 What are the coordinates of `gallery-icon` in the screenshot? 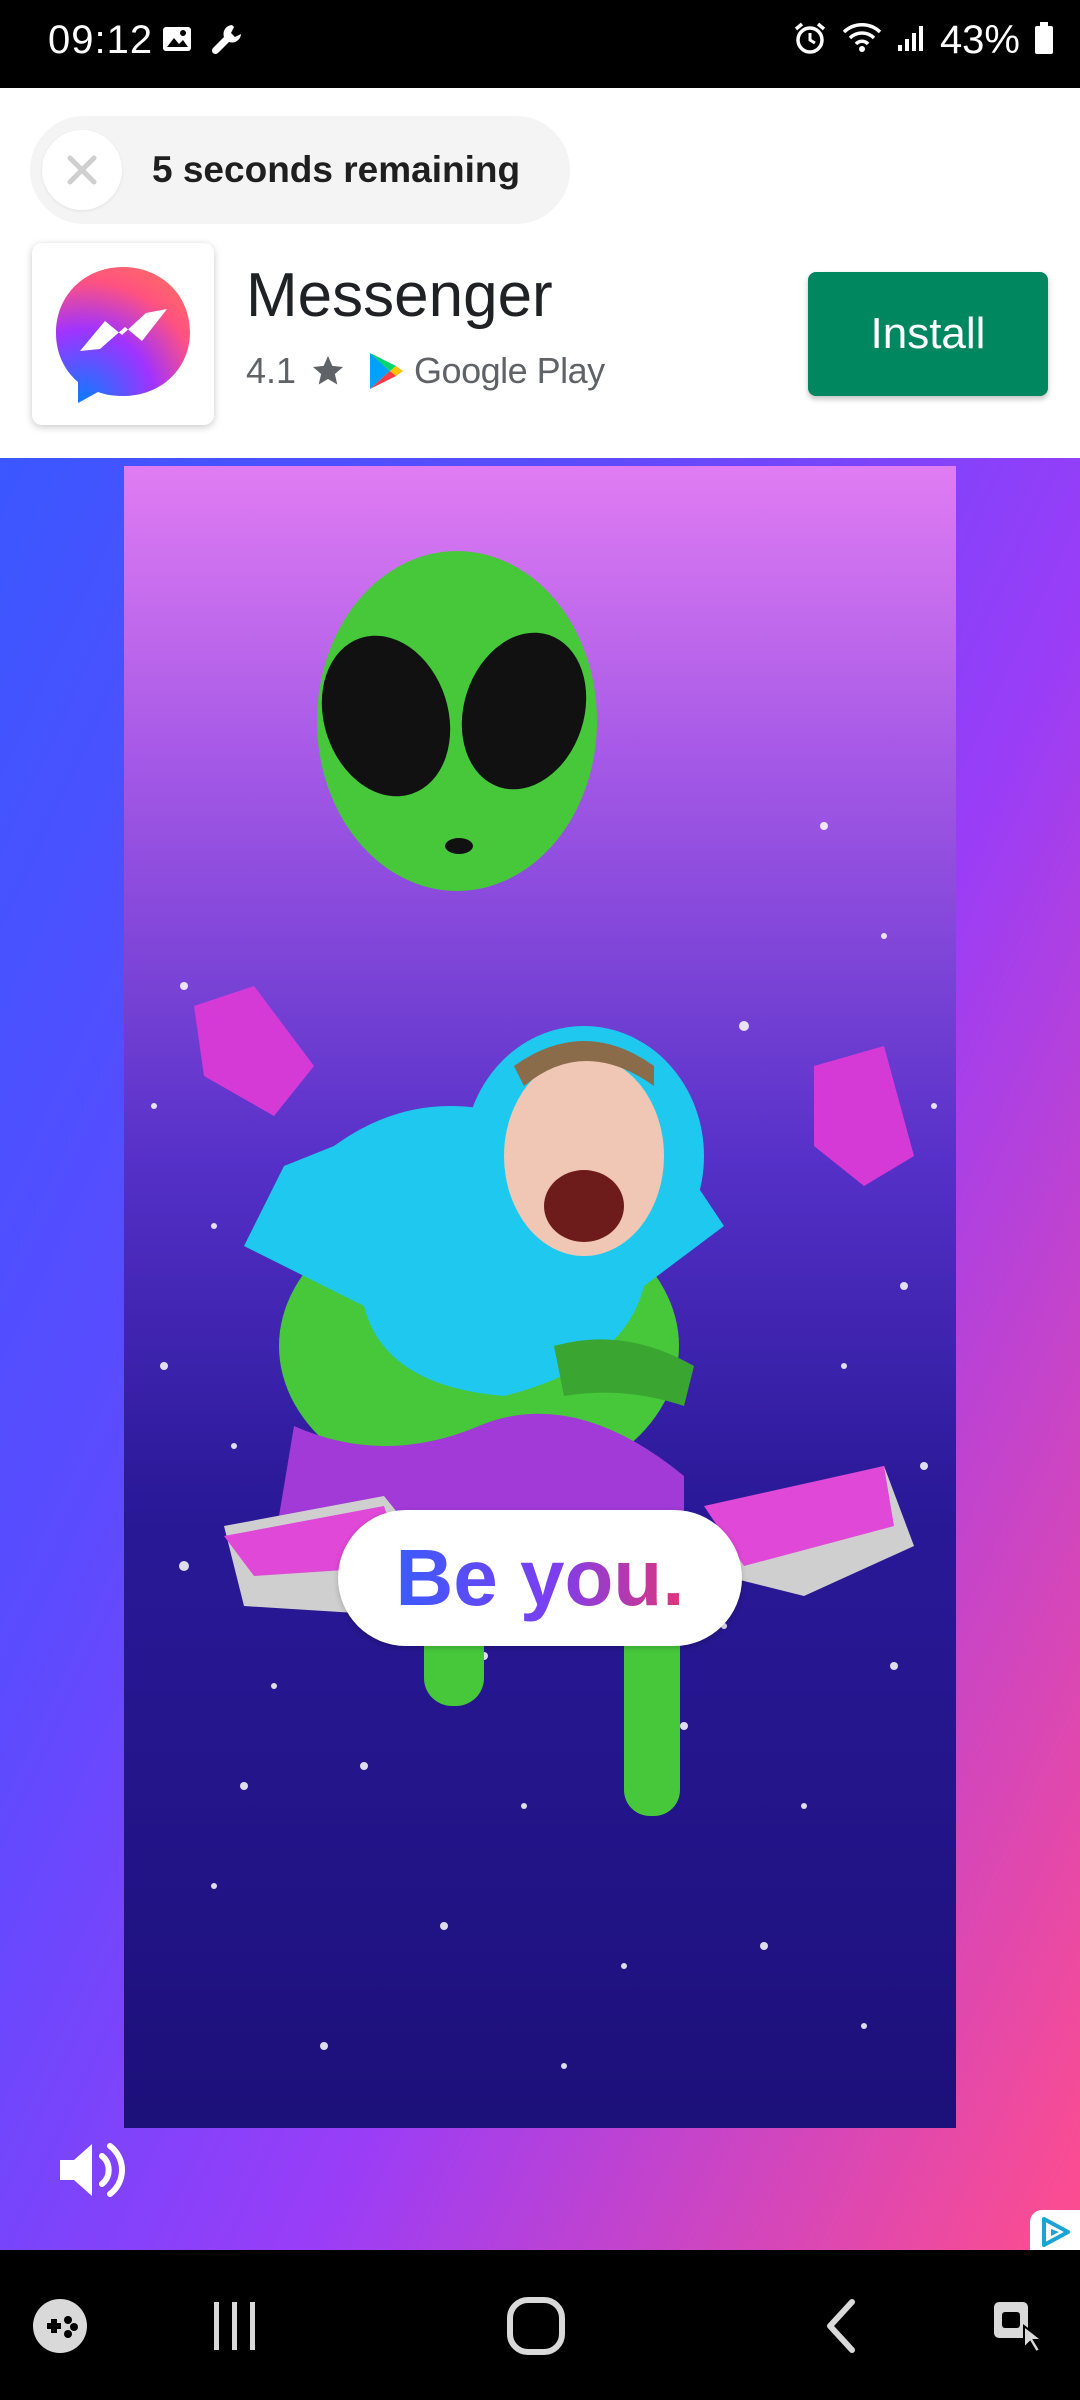 It's located at (177, 41).